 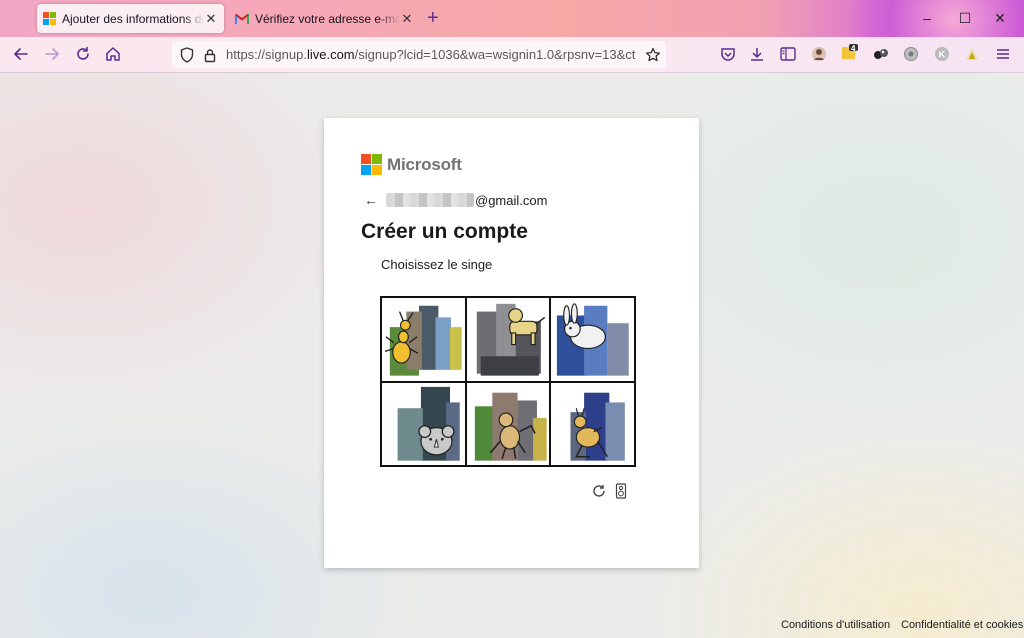 I want to click on captcha-tile-rhinoceros, so click(x=423, y=423).